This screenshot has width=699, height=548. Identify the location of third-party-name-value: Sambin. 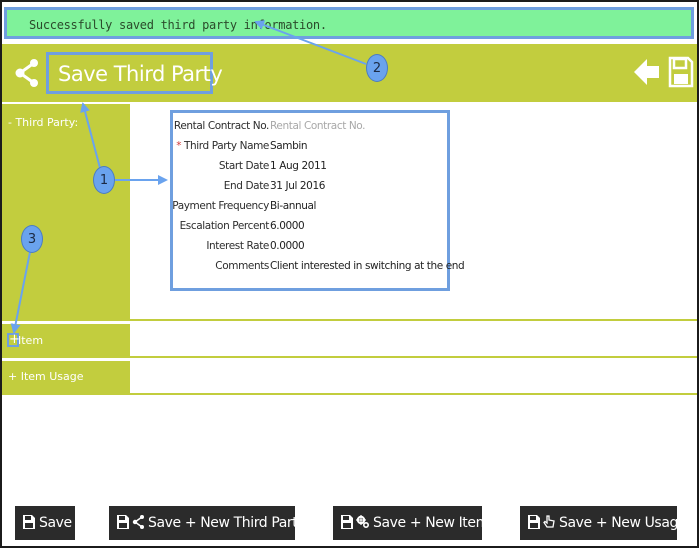
(289, 146).